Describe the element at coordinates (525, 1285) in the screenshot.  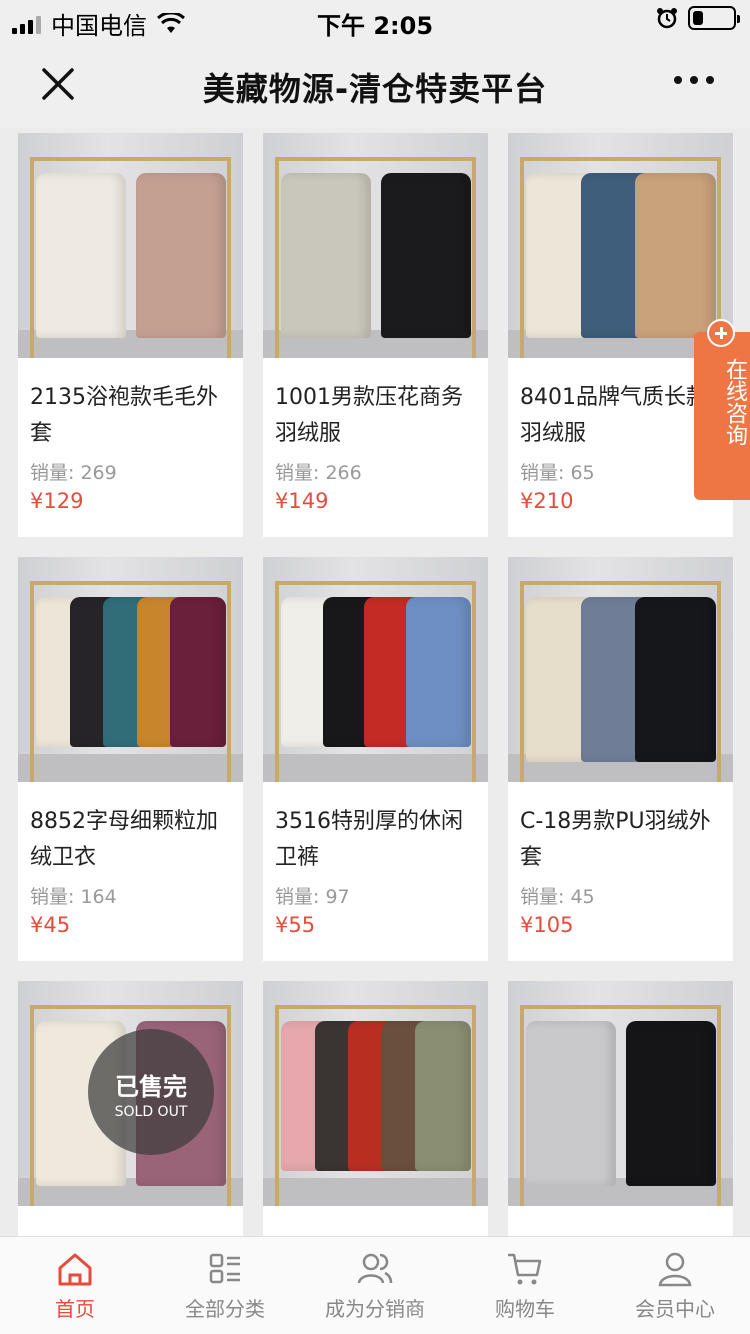
I see `tab-cart: 购物车` at that location.